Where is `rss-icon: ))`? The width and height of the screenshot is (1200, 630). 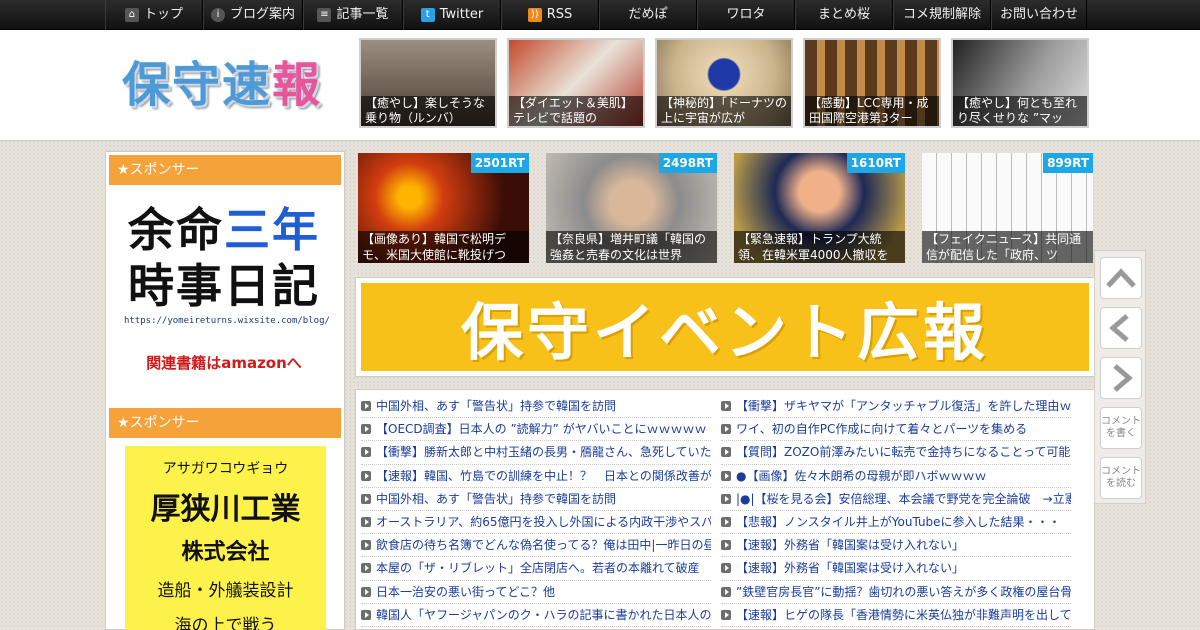
rss-icon: )) is located at coordinates (534, 15).